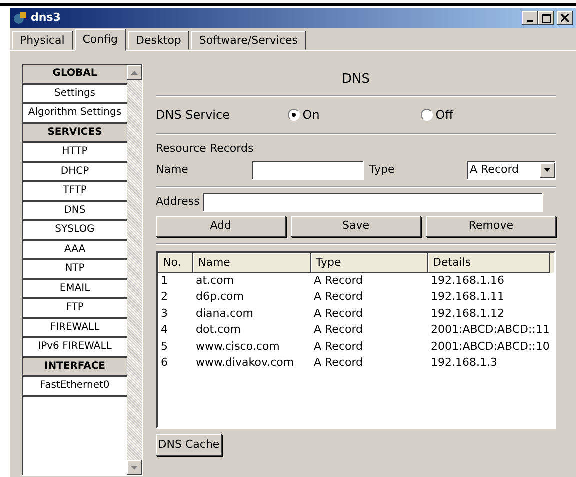 Image resolution: width=576 pixels, height=477 pixels. I want to click on table-cell-text: 192.168.1.11, so click(468, 297).